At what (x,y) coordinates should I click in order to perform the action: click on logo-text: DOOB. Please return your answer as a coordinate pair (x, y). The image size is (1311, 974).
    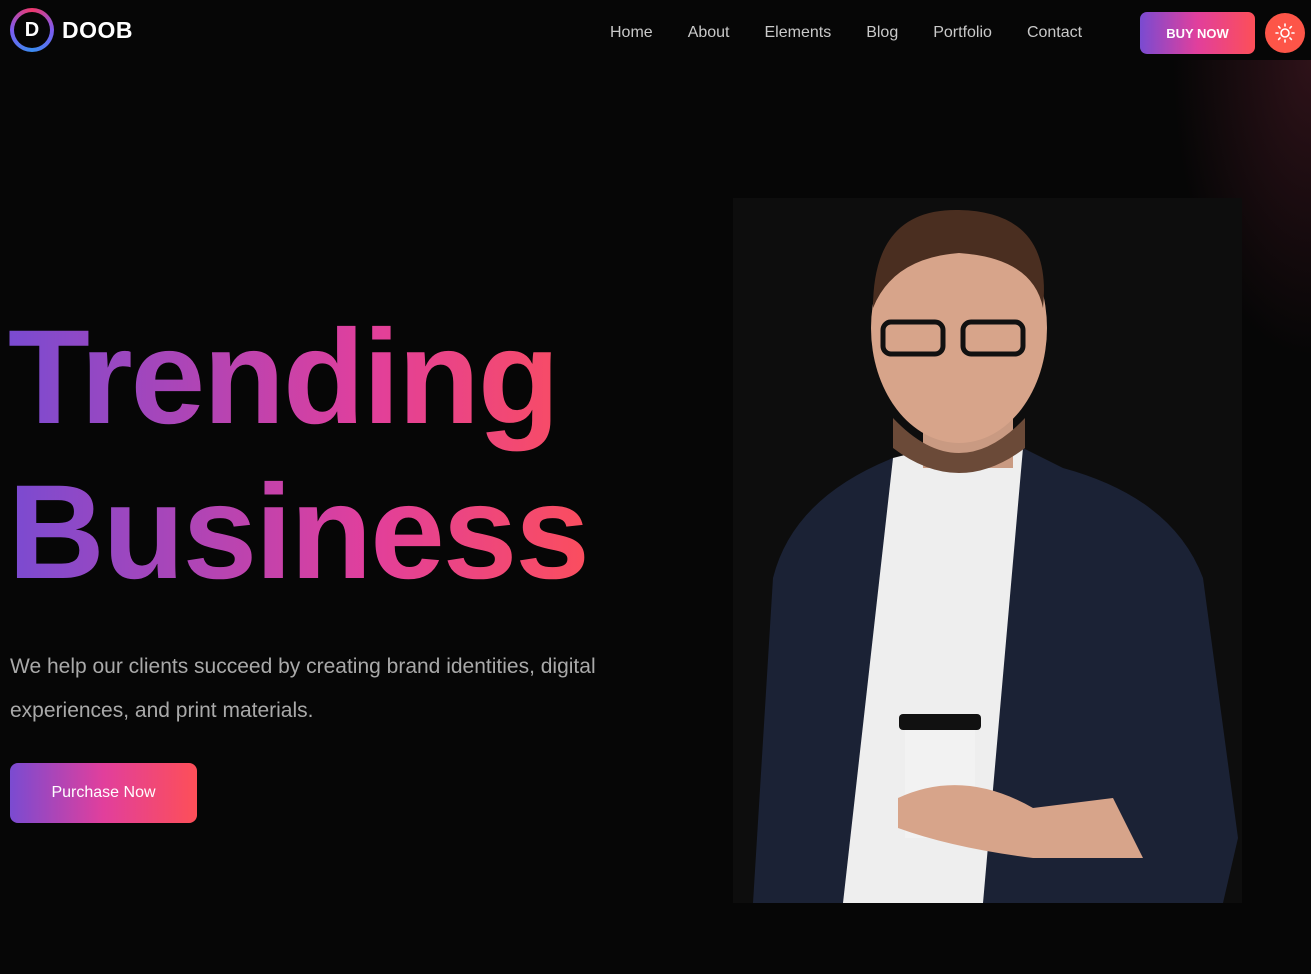
    Looking at the image, I should click on (97, 29).